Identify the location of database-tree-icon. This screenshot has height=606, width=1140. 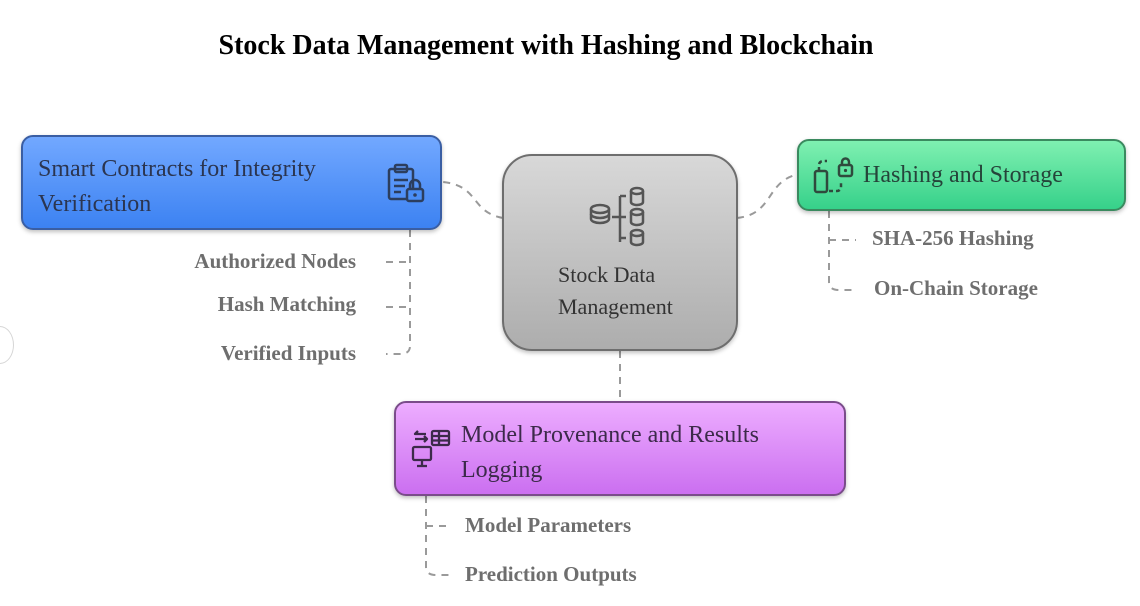
(617, 216).